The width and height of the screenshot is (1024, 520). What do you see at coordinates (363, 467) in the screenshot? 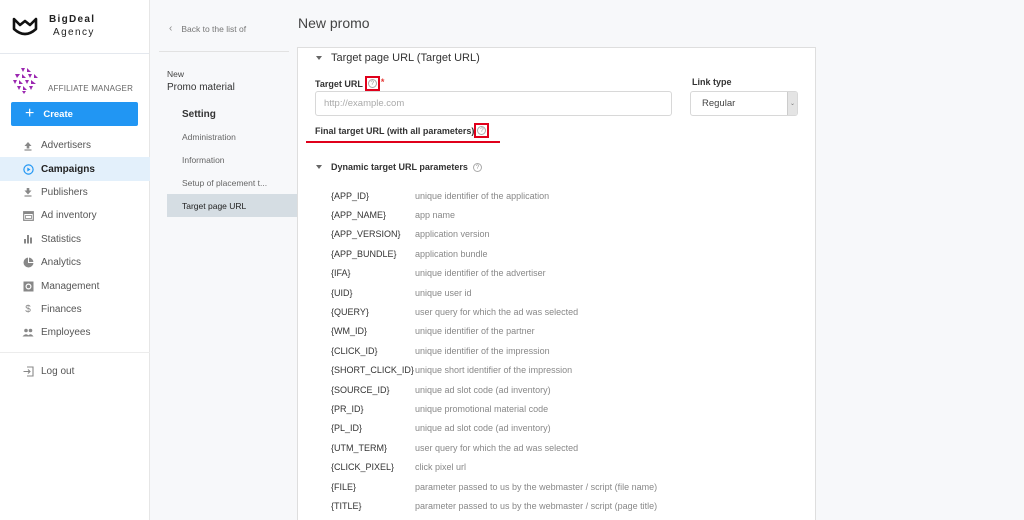
I see `param-key: {CLICK_PIXEL}` at bounding box center [363, 467].